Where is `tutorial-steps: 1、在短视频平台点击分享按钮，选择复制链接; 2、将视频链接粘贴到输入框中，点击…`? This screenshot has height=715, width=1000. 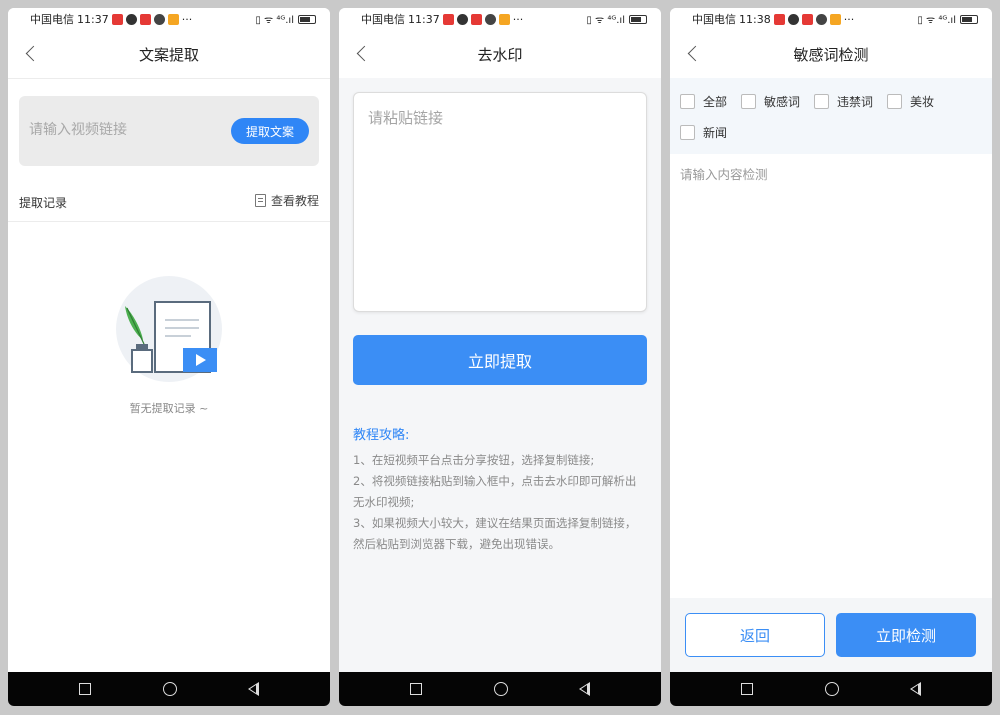 tutorial-steps: 1、在短视频平台点击分享按钮，选择复制链接; 2、将视频链接粘贴到输入框中，点击… is located at coordinates (500, 502).